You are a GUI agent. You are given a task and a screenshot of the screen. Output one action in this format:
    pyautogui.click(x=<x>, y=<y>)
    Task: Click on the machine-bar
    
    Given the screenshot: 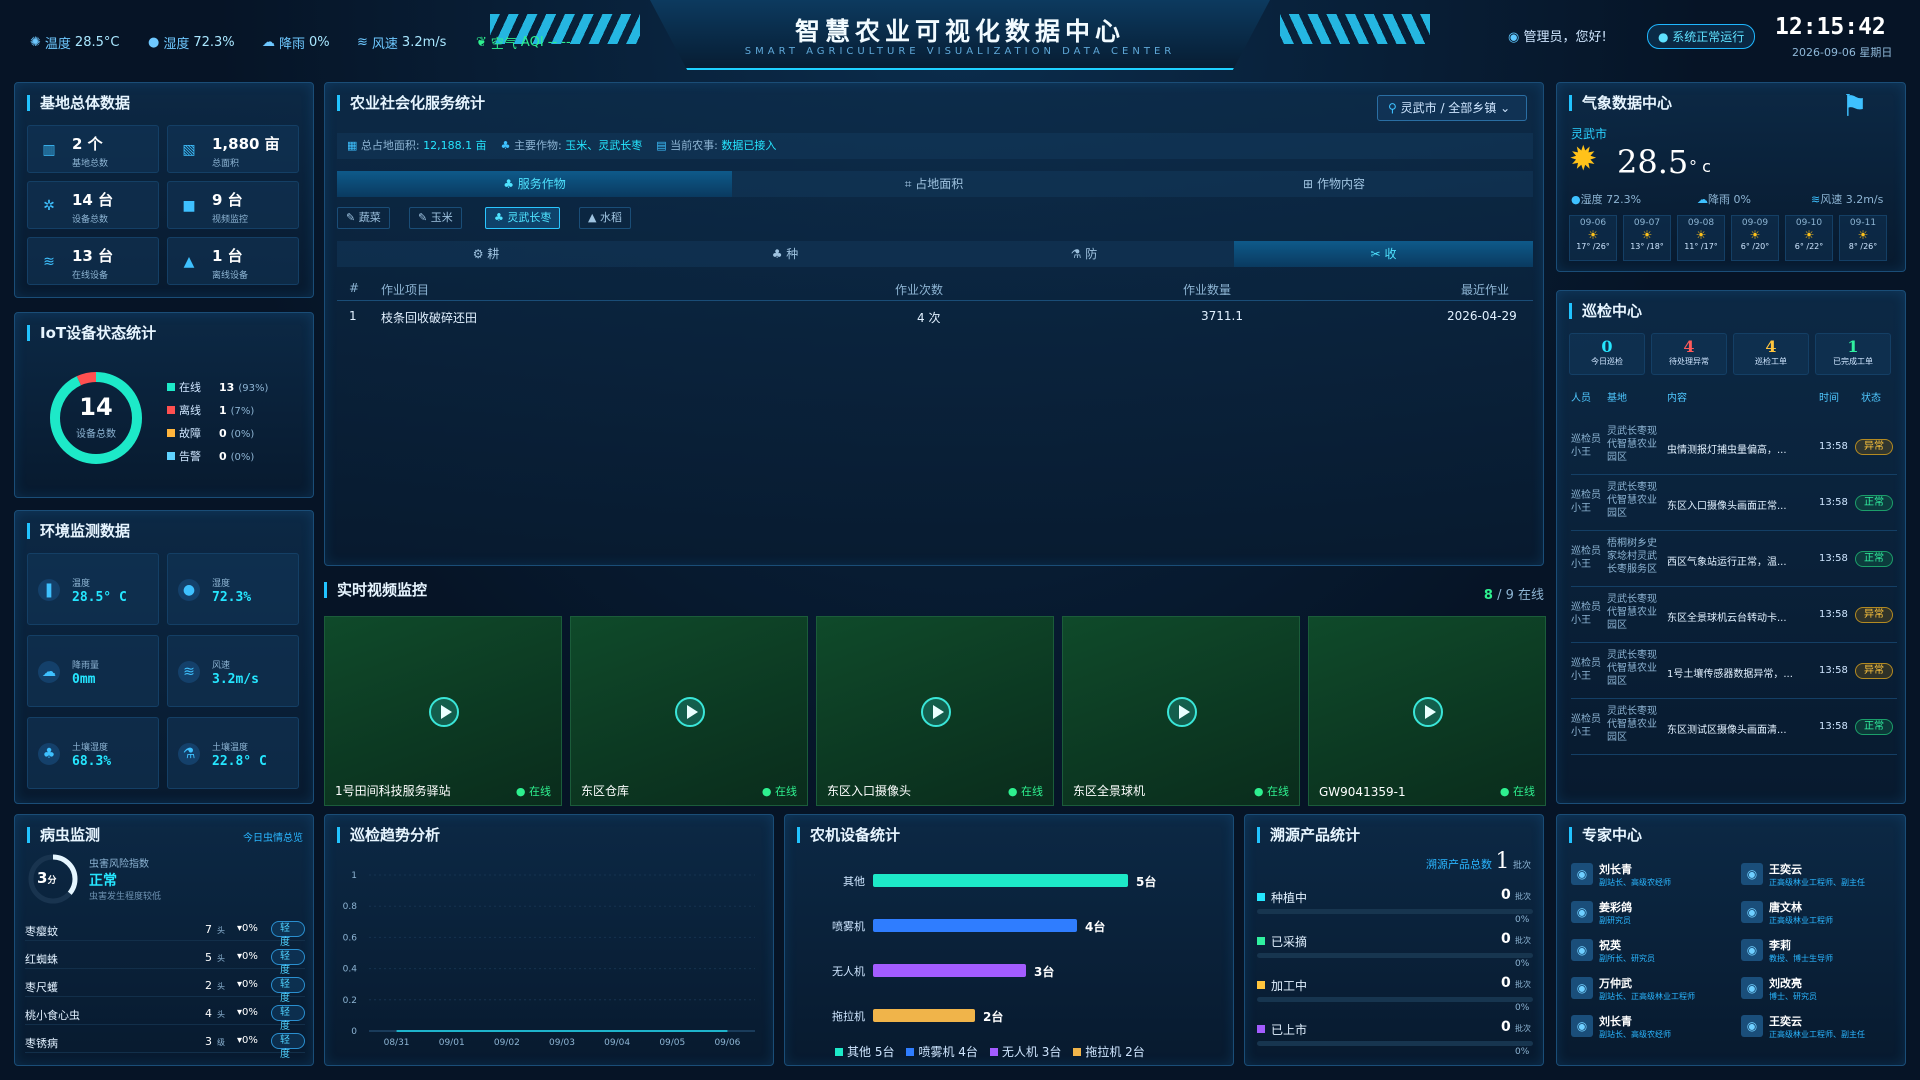 What is the action you would take?
    pyautogui.click(x=924, y=1015)
    